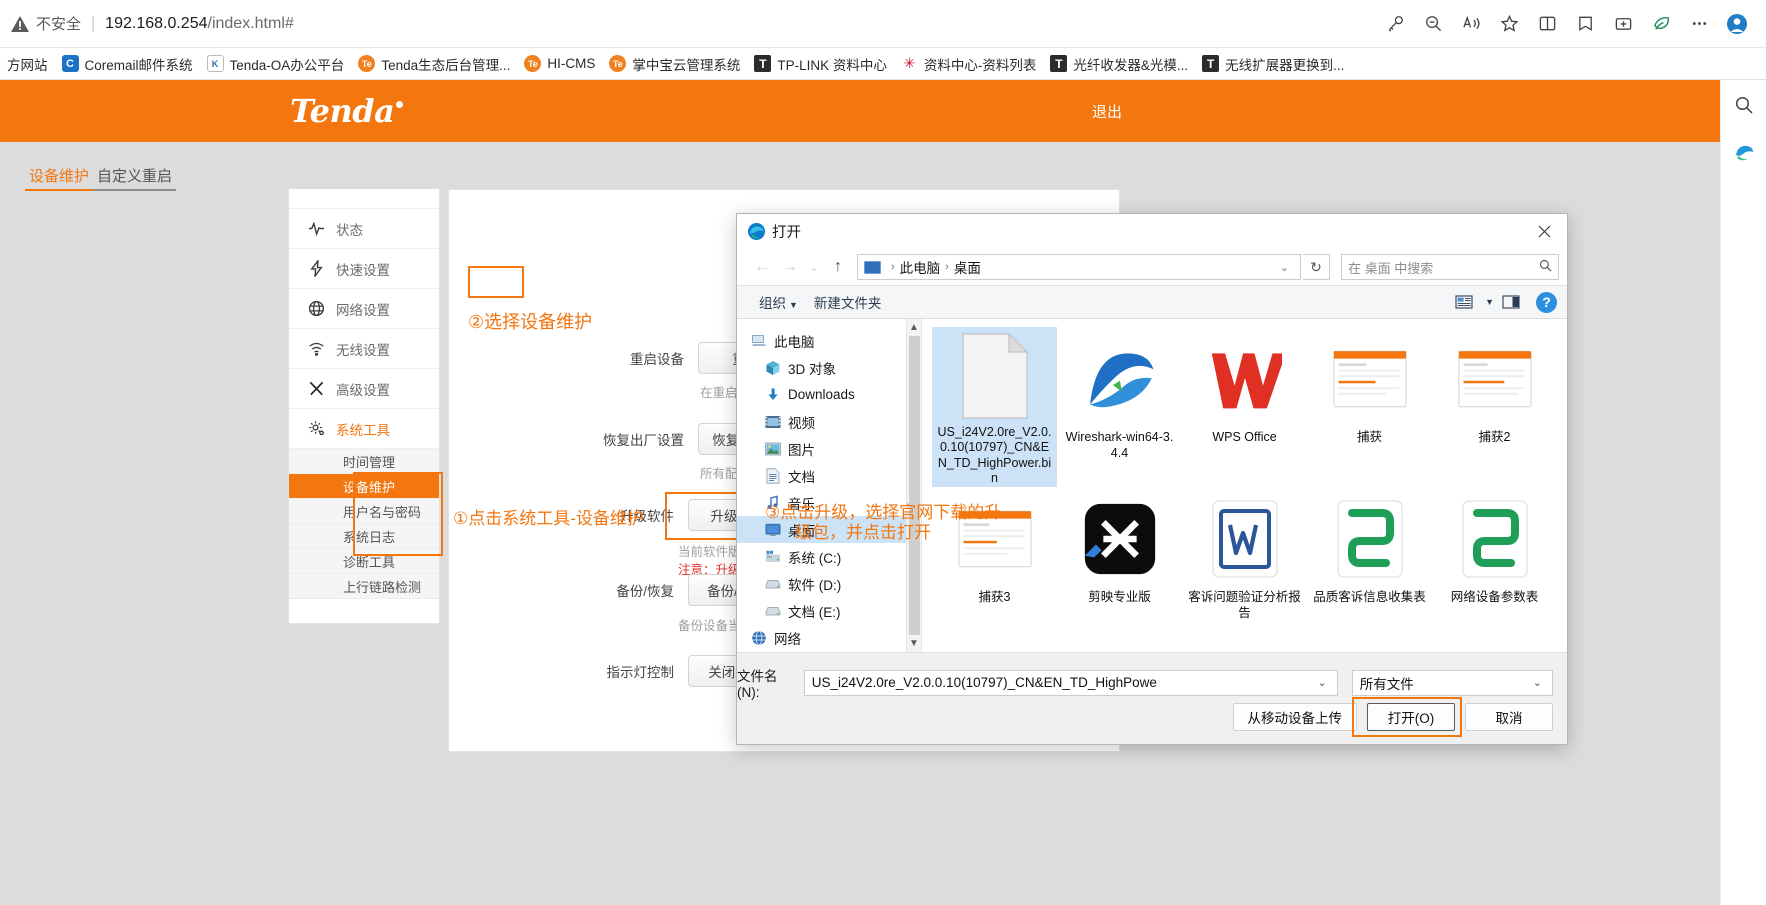 This screenshot has height=905, width=1766. Describe the element at coordinates (1294, 717) in the screenshot. I see `upload-from-mobile-button: 从移动设备上传` at that location.